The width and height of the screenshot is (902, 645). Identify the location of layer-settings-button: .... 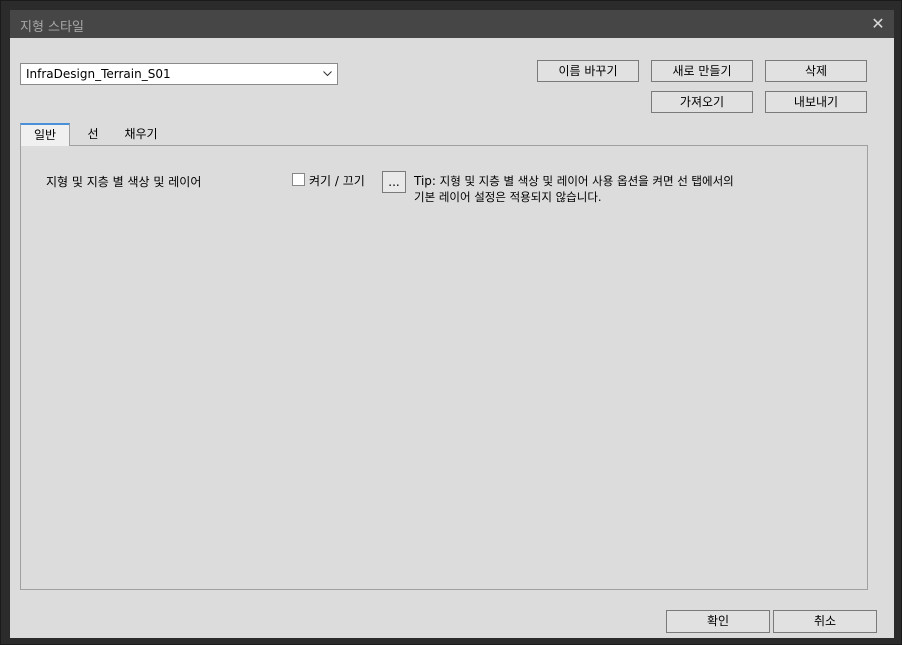
(394, 182).